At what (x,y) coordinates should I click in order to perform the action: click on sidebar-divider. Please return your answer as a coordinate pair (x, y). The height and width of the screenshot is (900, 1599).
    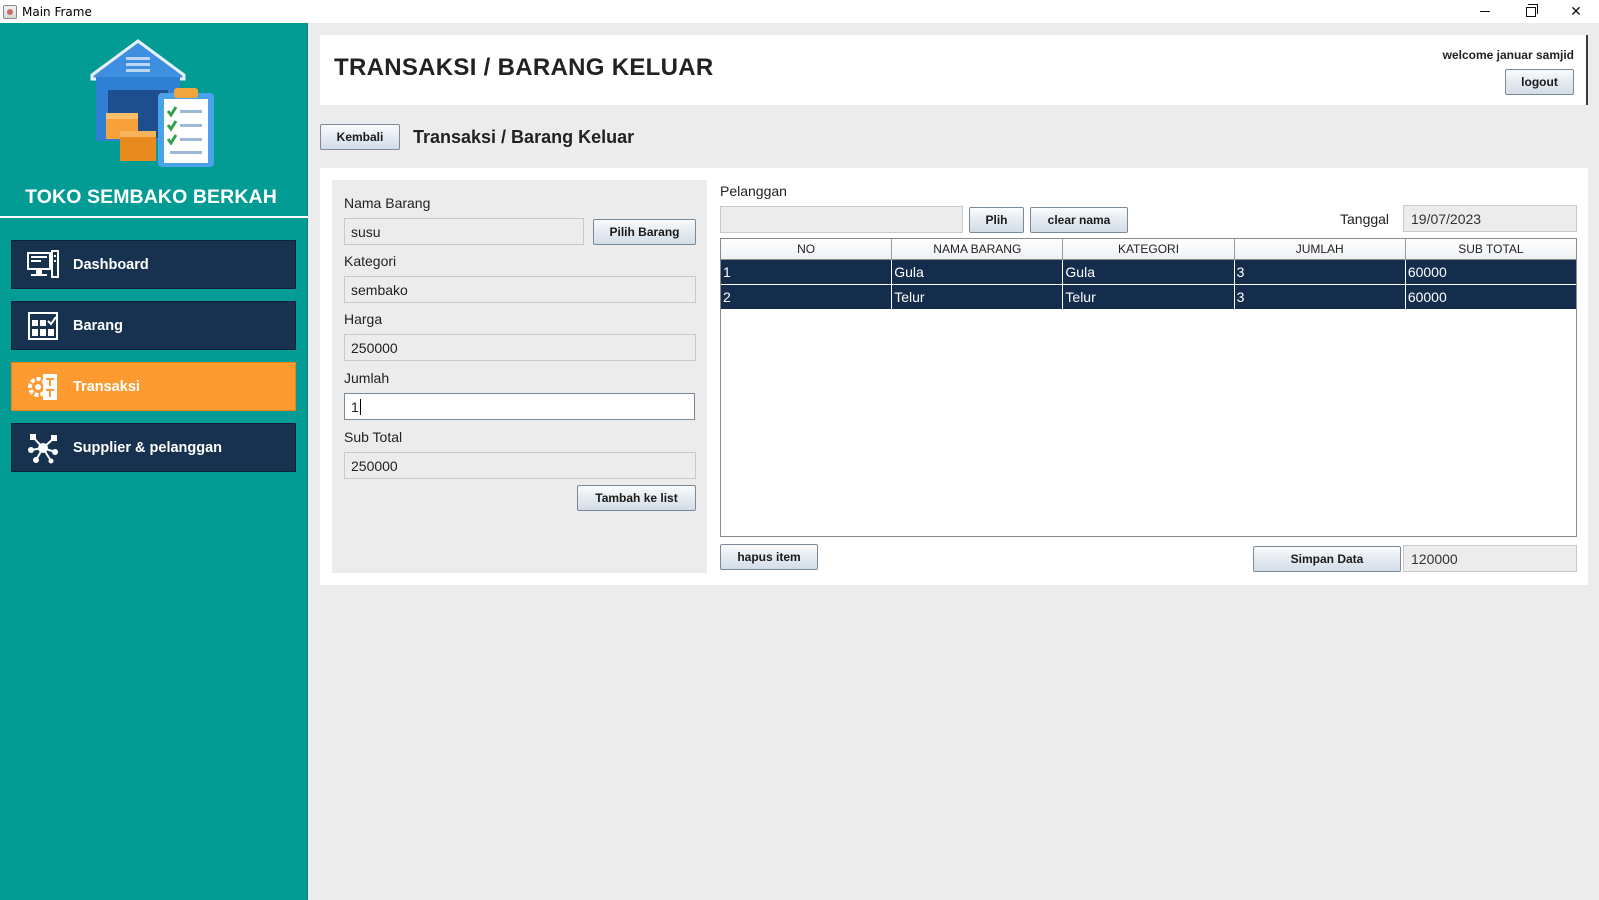
    Looking at the image, I should click on (154, 217).